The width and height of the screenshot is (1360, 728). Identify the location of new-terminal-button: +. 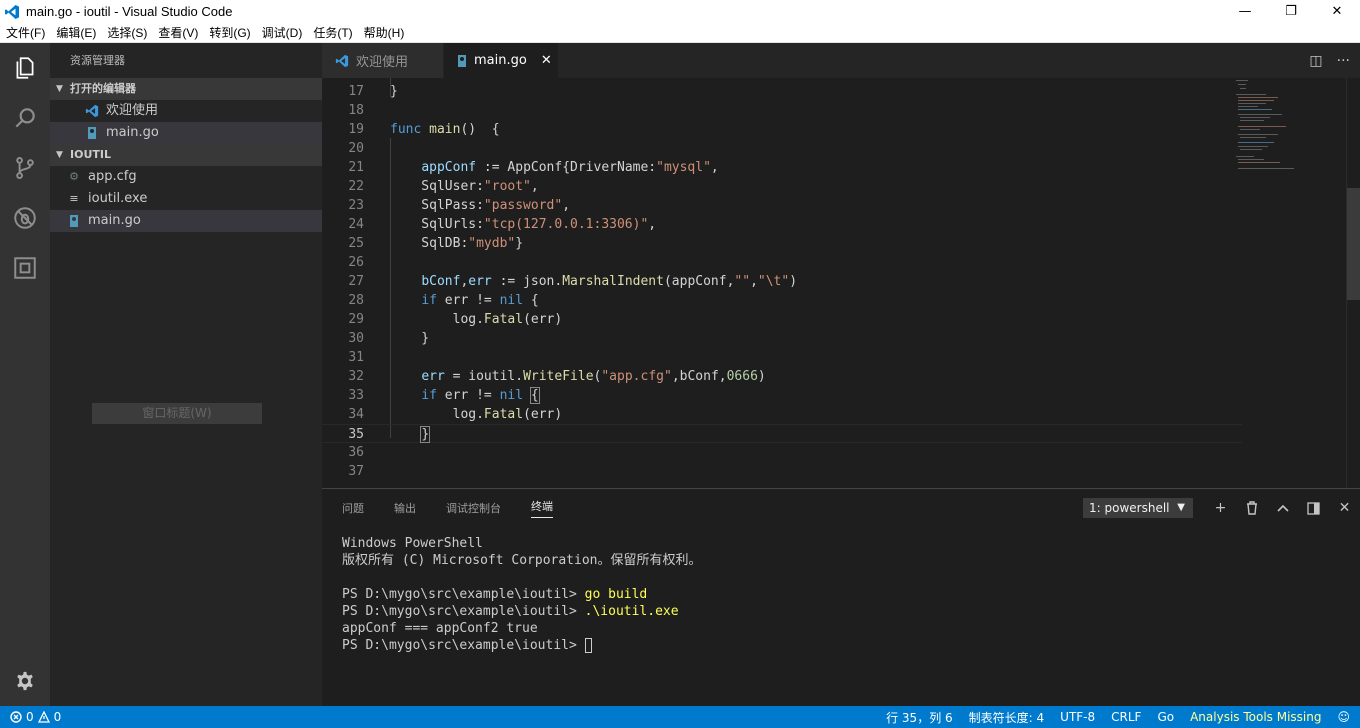
(1220, 508).